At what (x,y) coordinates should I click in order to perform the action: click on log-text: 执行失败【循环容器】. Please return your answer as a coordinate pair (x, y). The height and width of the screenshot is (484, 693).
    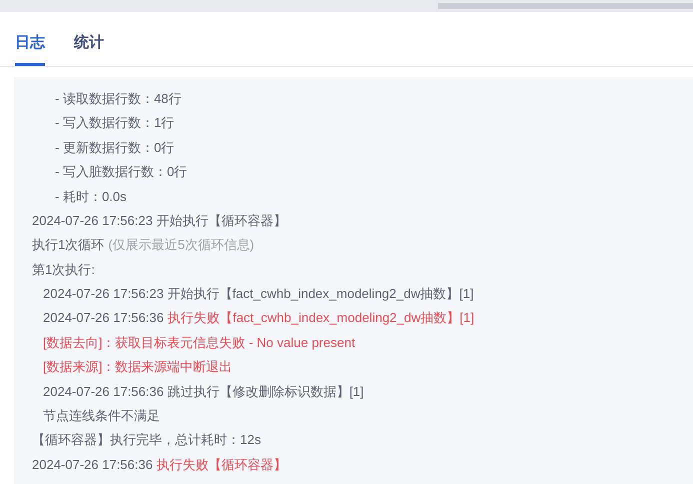
    Looking at the image, I should click on (221, 465).